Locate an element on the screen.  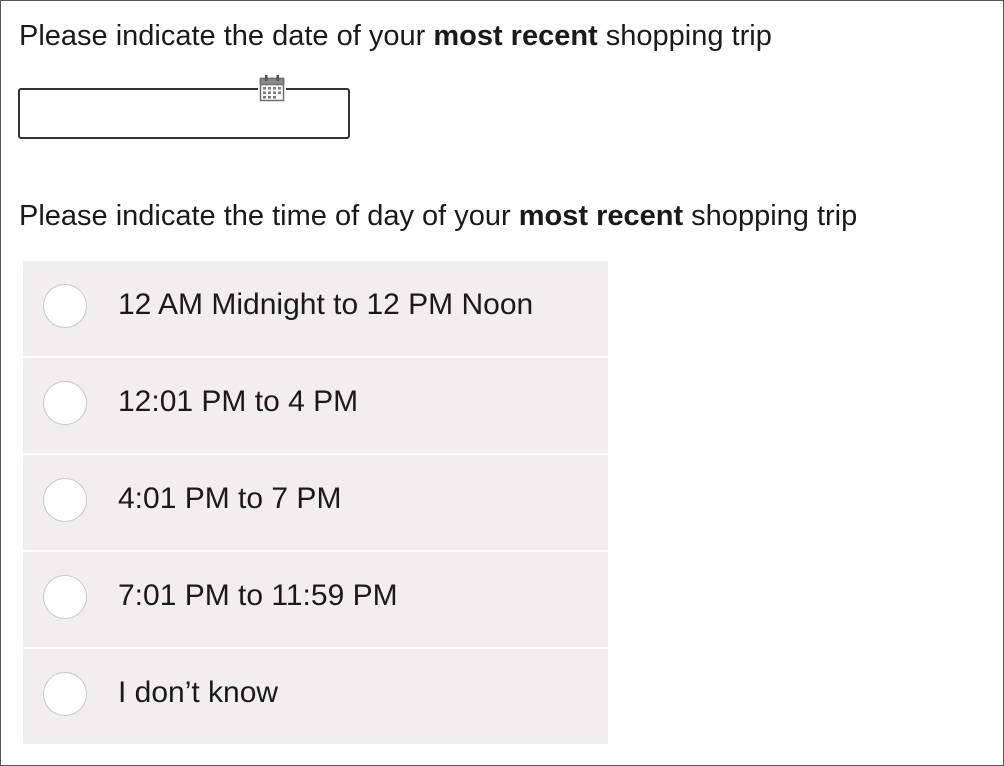
option-401pm-to-7pm: 4:01 PM to 7 PM is located at coordinates (315, 502).